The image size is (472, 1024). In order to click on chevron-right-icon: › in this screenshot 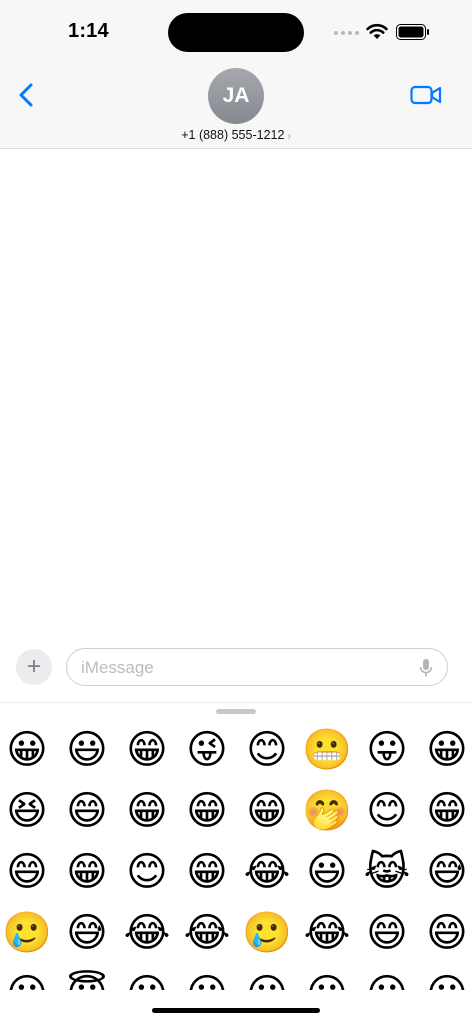, I will do `click(289, 136)`.